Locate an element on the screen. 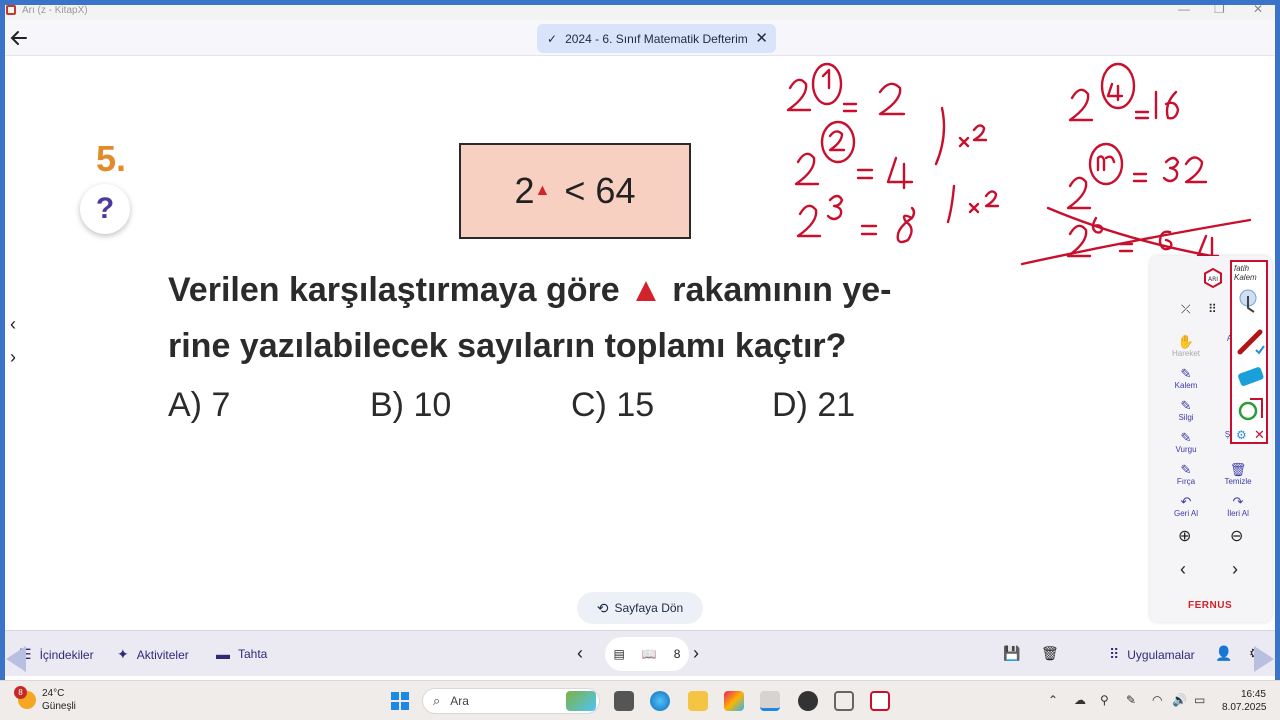 Image resolution: width=1280 pixels, height=720 pixels. tool-highlight: ✎ Vurgu is located at coordinates (1186, 442).